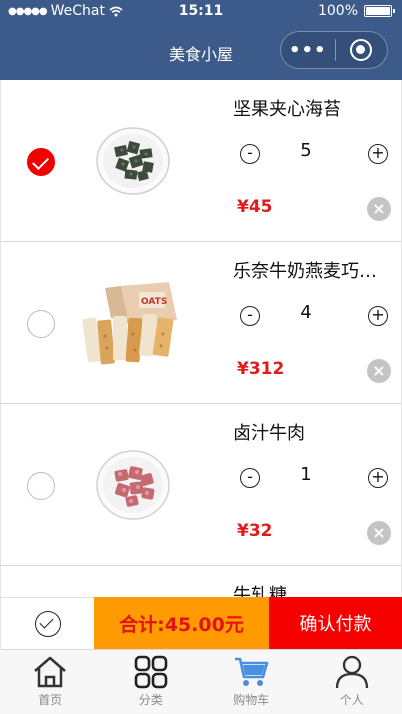 The height and width of the screenshot is (714, 402). Describe the element at coordinates (133, 161) in the screenshot. I see `seaweed-snack-image` at that location.